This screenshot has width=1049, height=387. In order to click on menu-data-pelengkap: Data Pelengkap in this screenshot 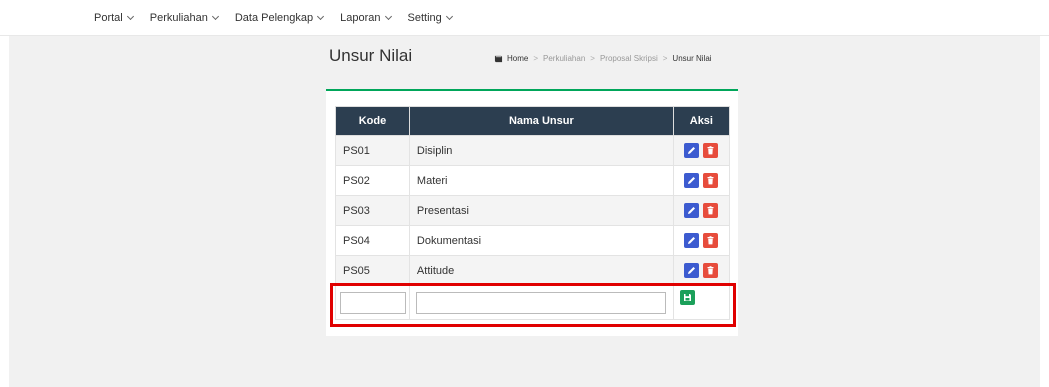, I will do `click(279, 18)`.